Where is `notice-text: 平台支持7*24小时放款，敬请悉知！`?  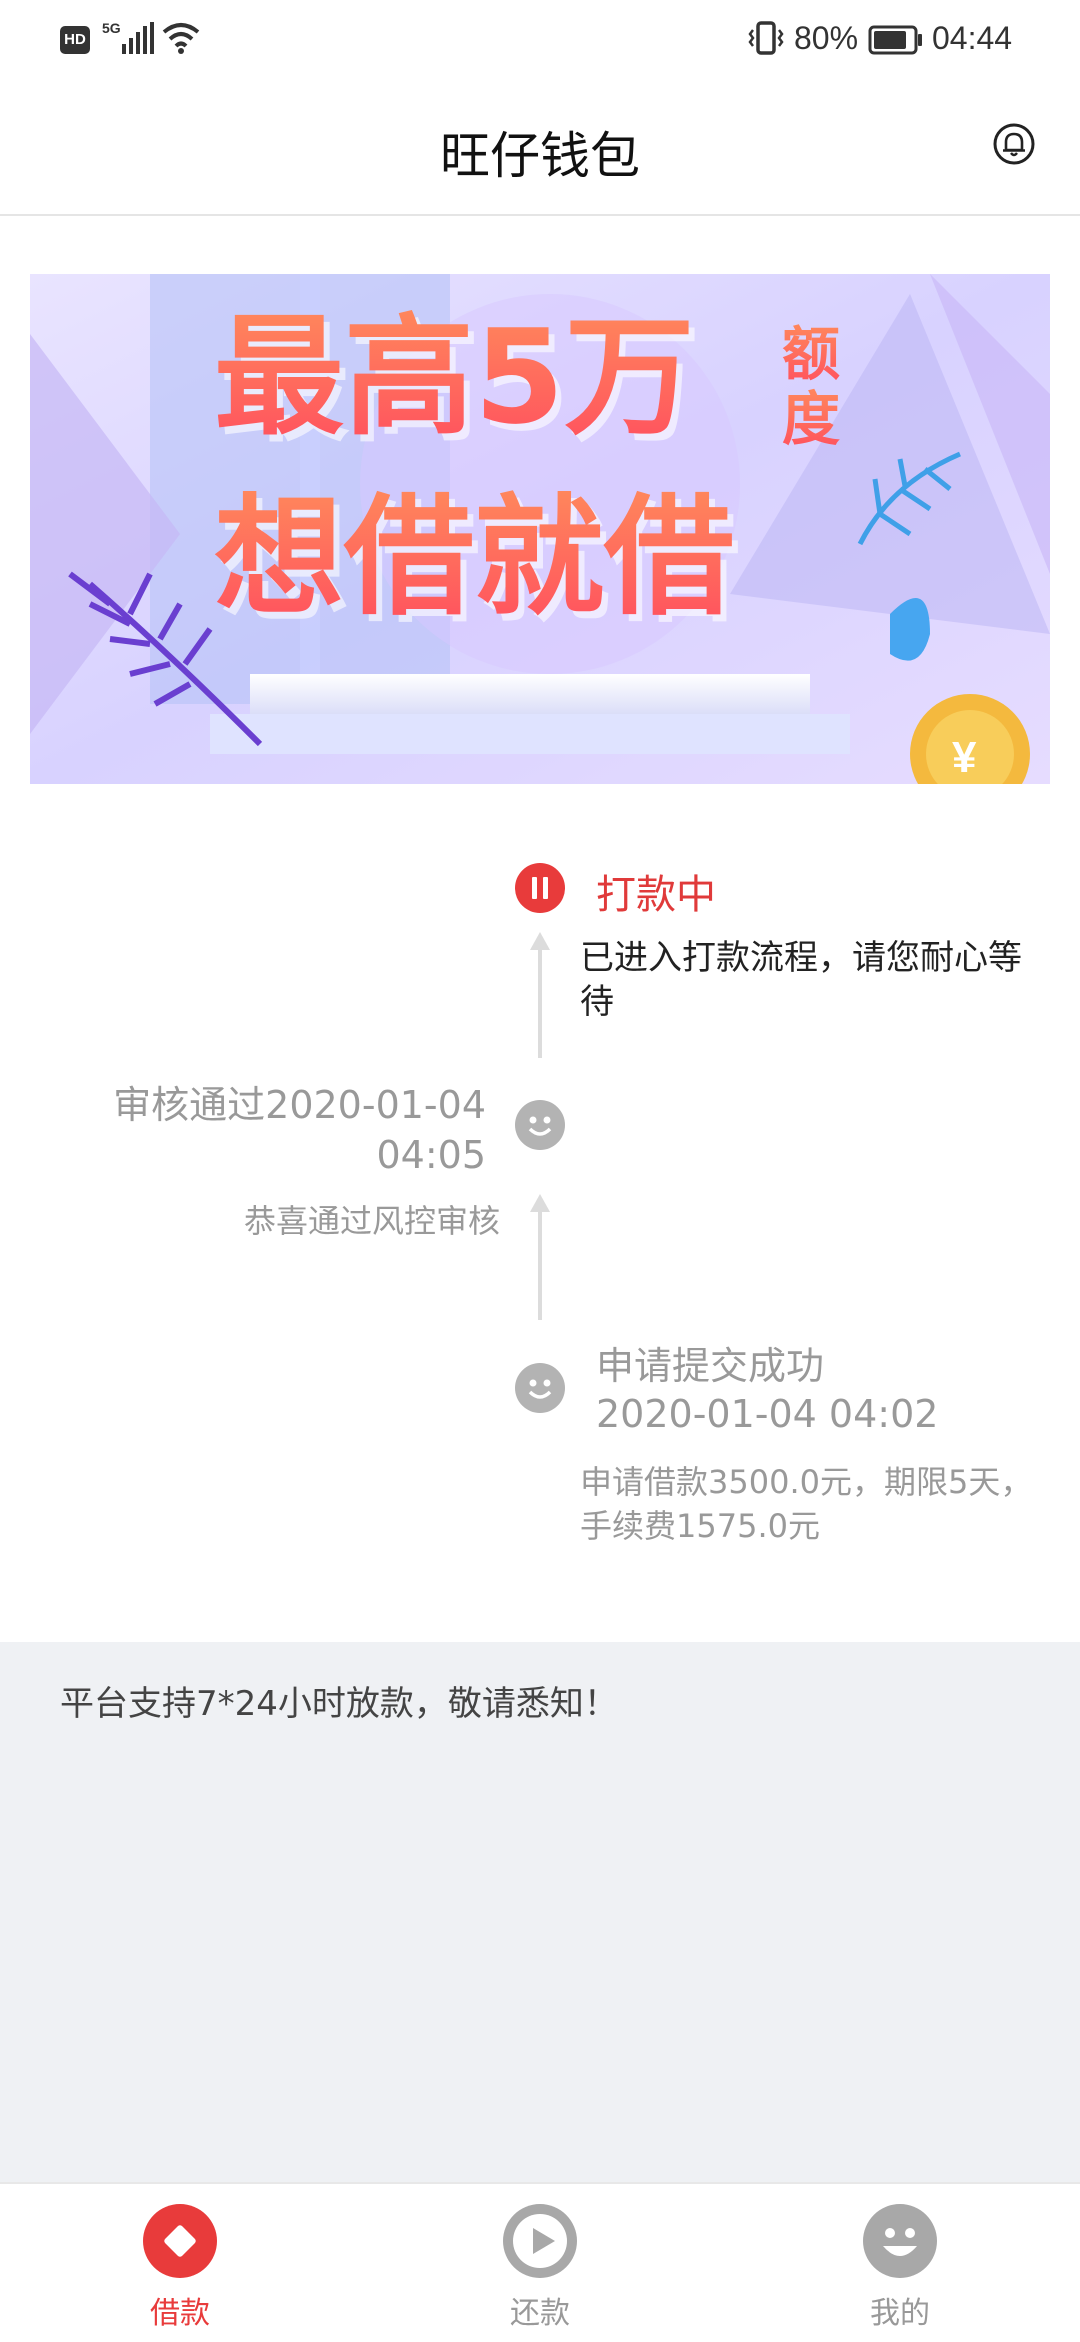 notice-text: 平台支持7*24小时放款，敬请悉知！ is located at coordinates (339, 1704).